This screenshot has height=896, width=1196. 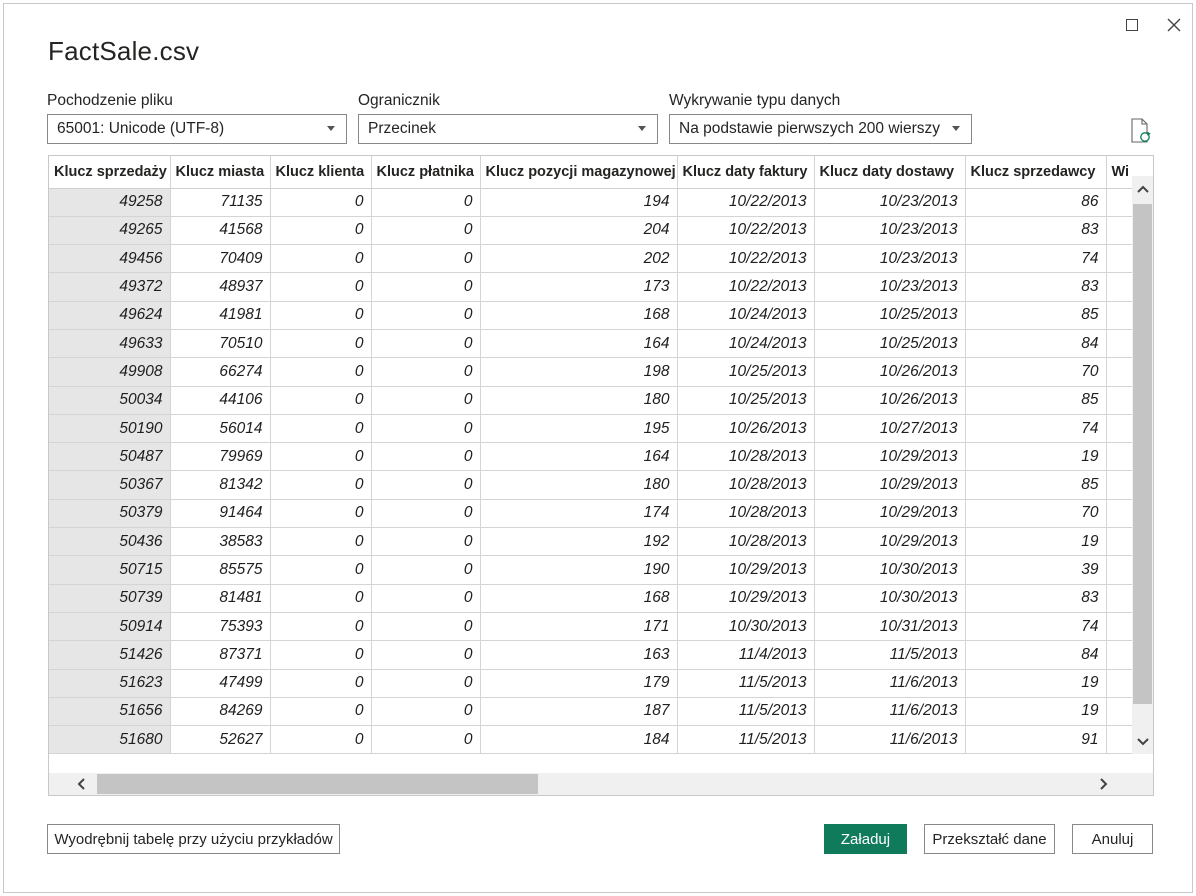 What do you see at coordinates (746, 627) in the screenshot?
I see `table-cell: 10/30/2013` at bounding box center [746, 627].